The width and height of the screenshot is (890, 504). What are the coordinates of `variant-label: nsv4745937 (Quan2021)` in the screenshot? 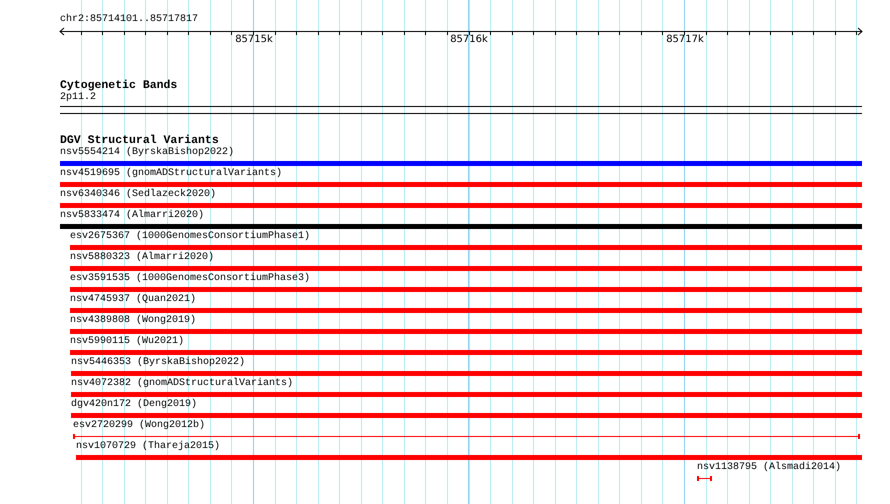 It's located at (133, 300).